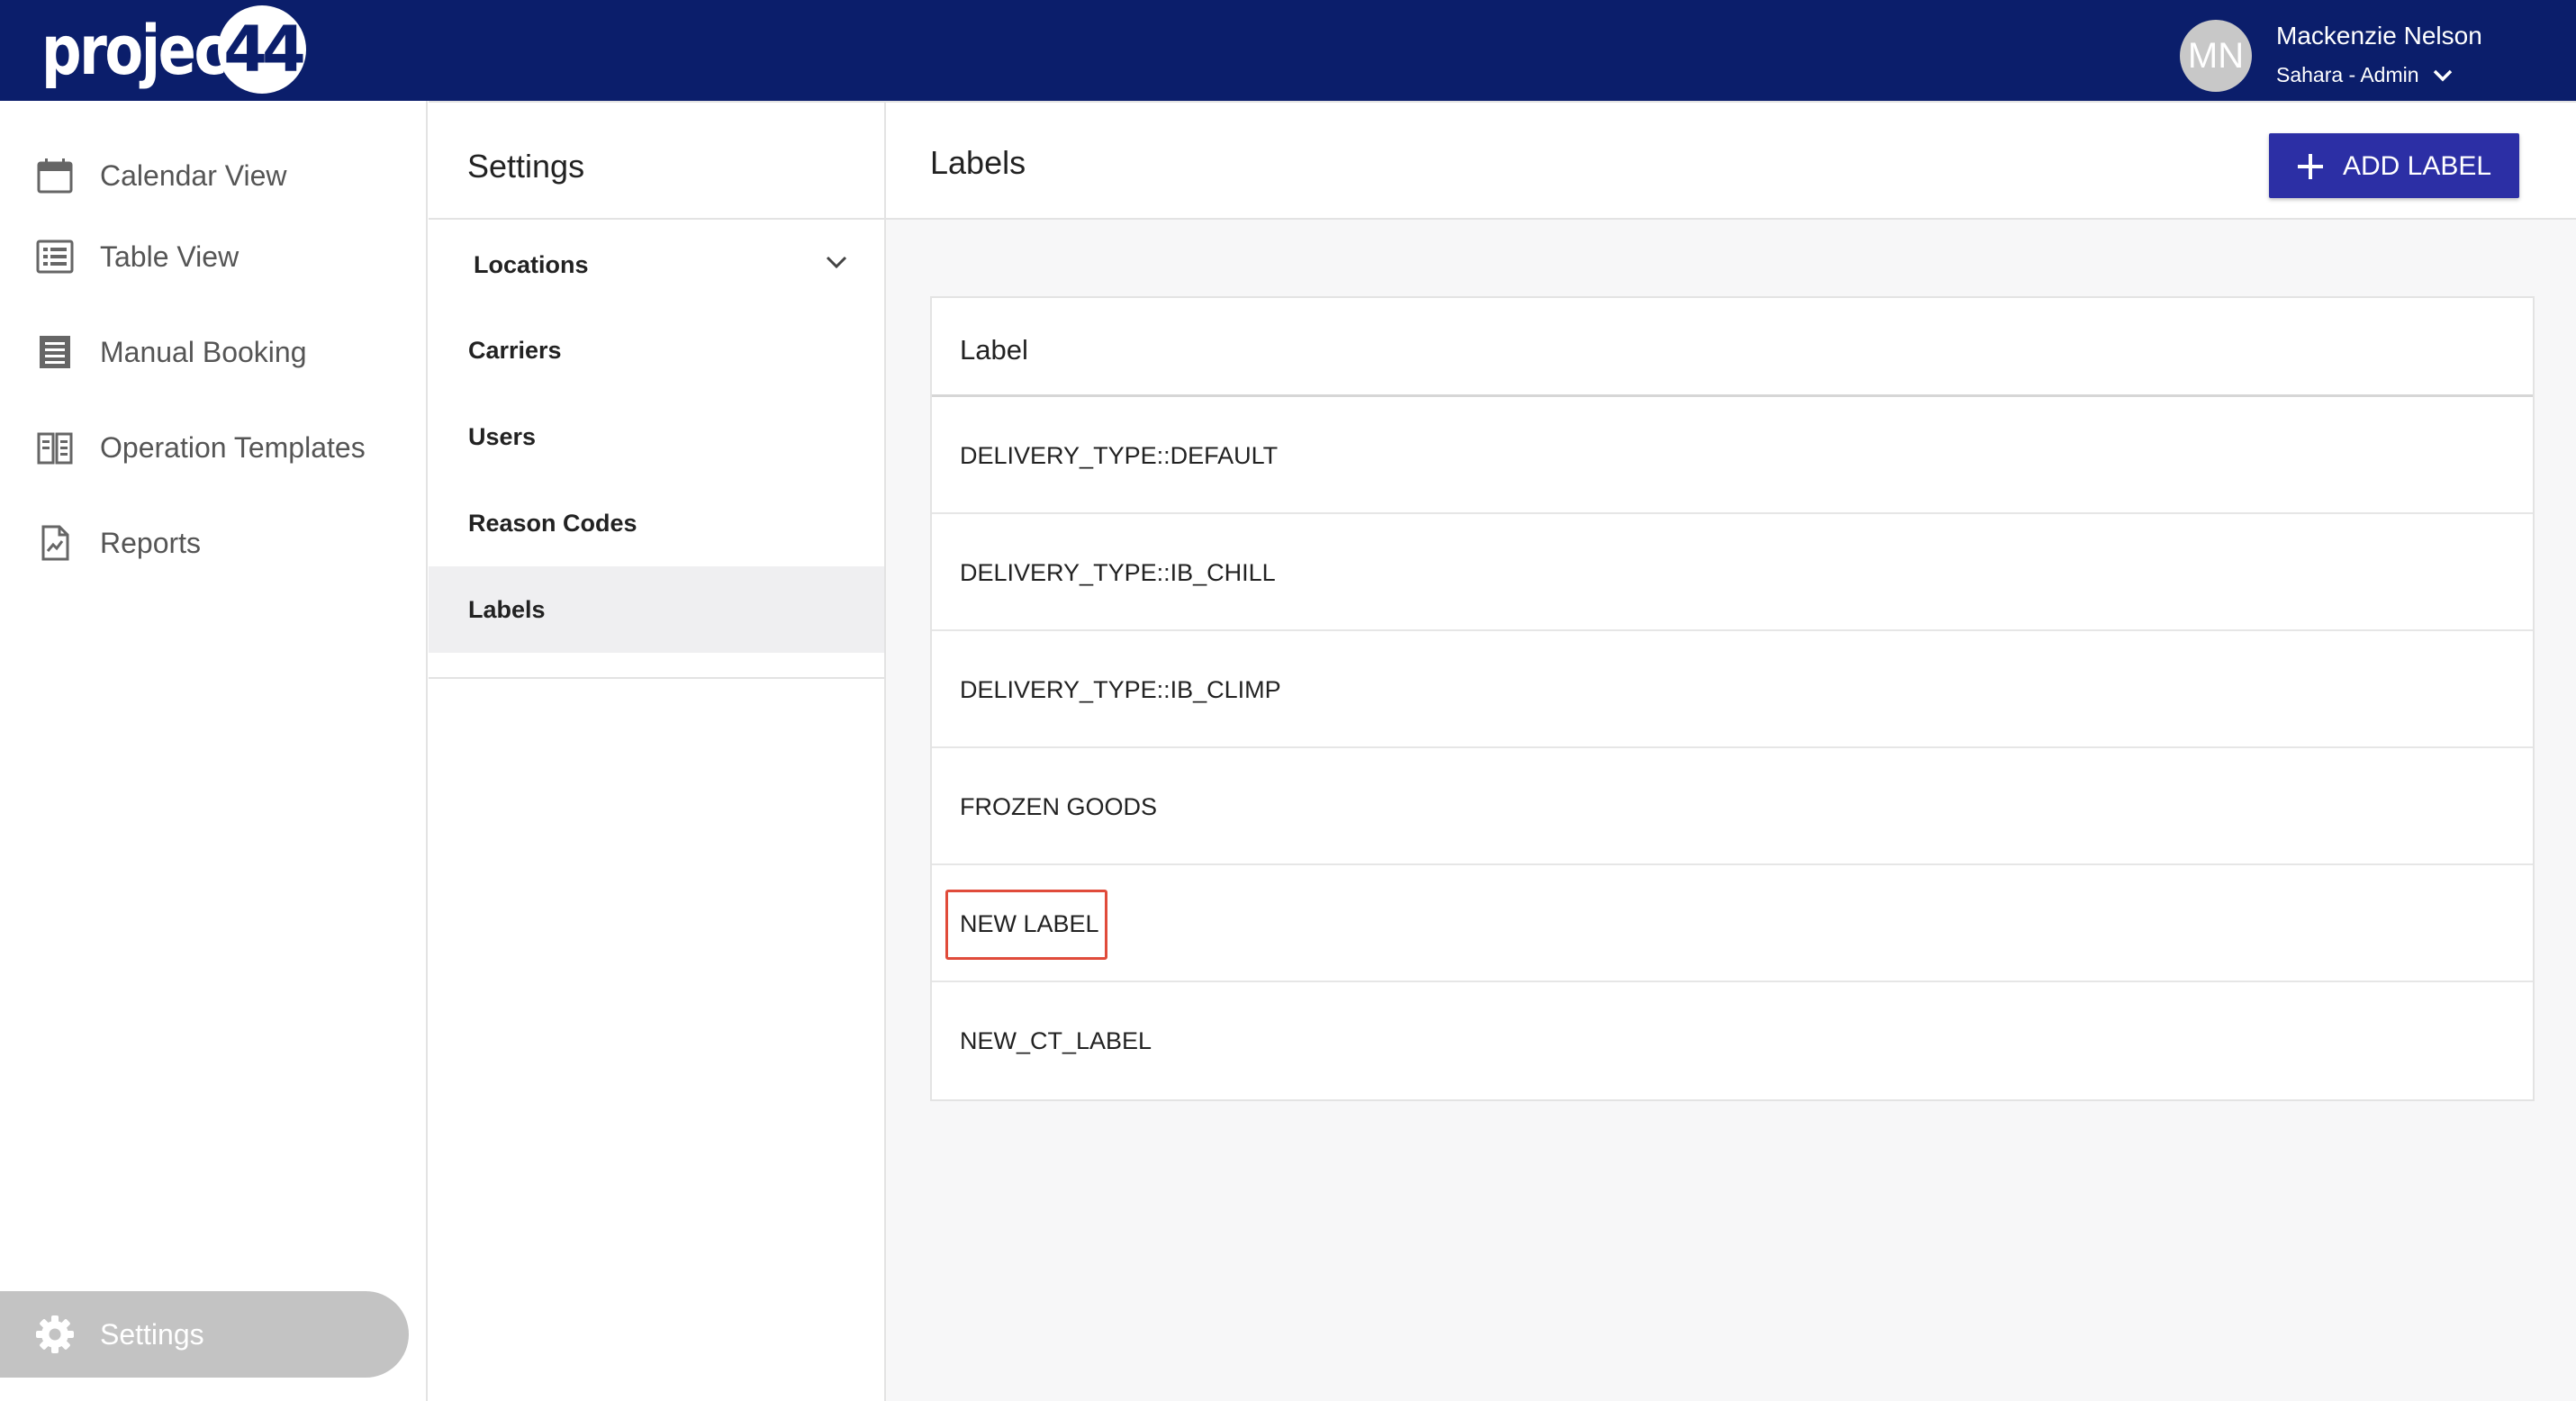 The height and width of the screenshot is (1401, 2576). I want to click on sidebar-item-label: Calendar View, so click(193, 175).